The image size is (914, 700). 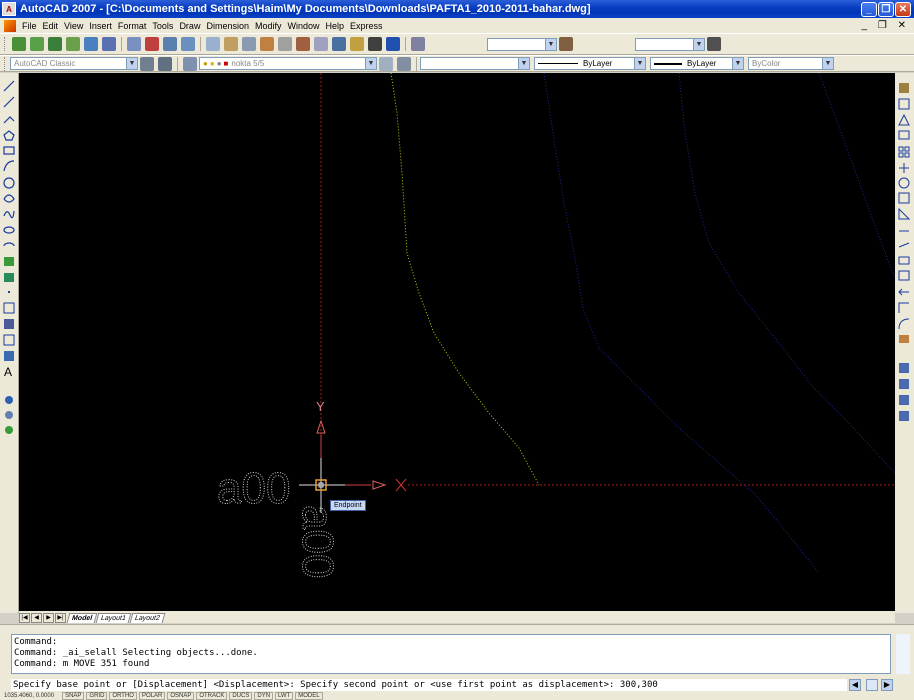 What do you see at coordinates (335, 26) in the screenshot?
I see `menu-help: Help` at bounding box center [335, 26].